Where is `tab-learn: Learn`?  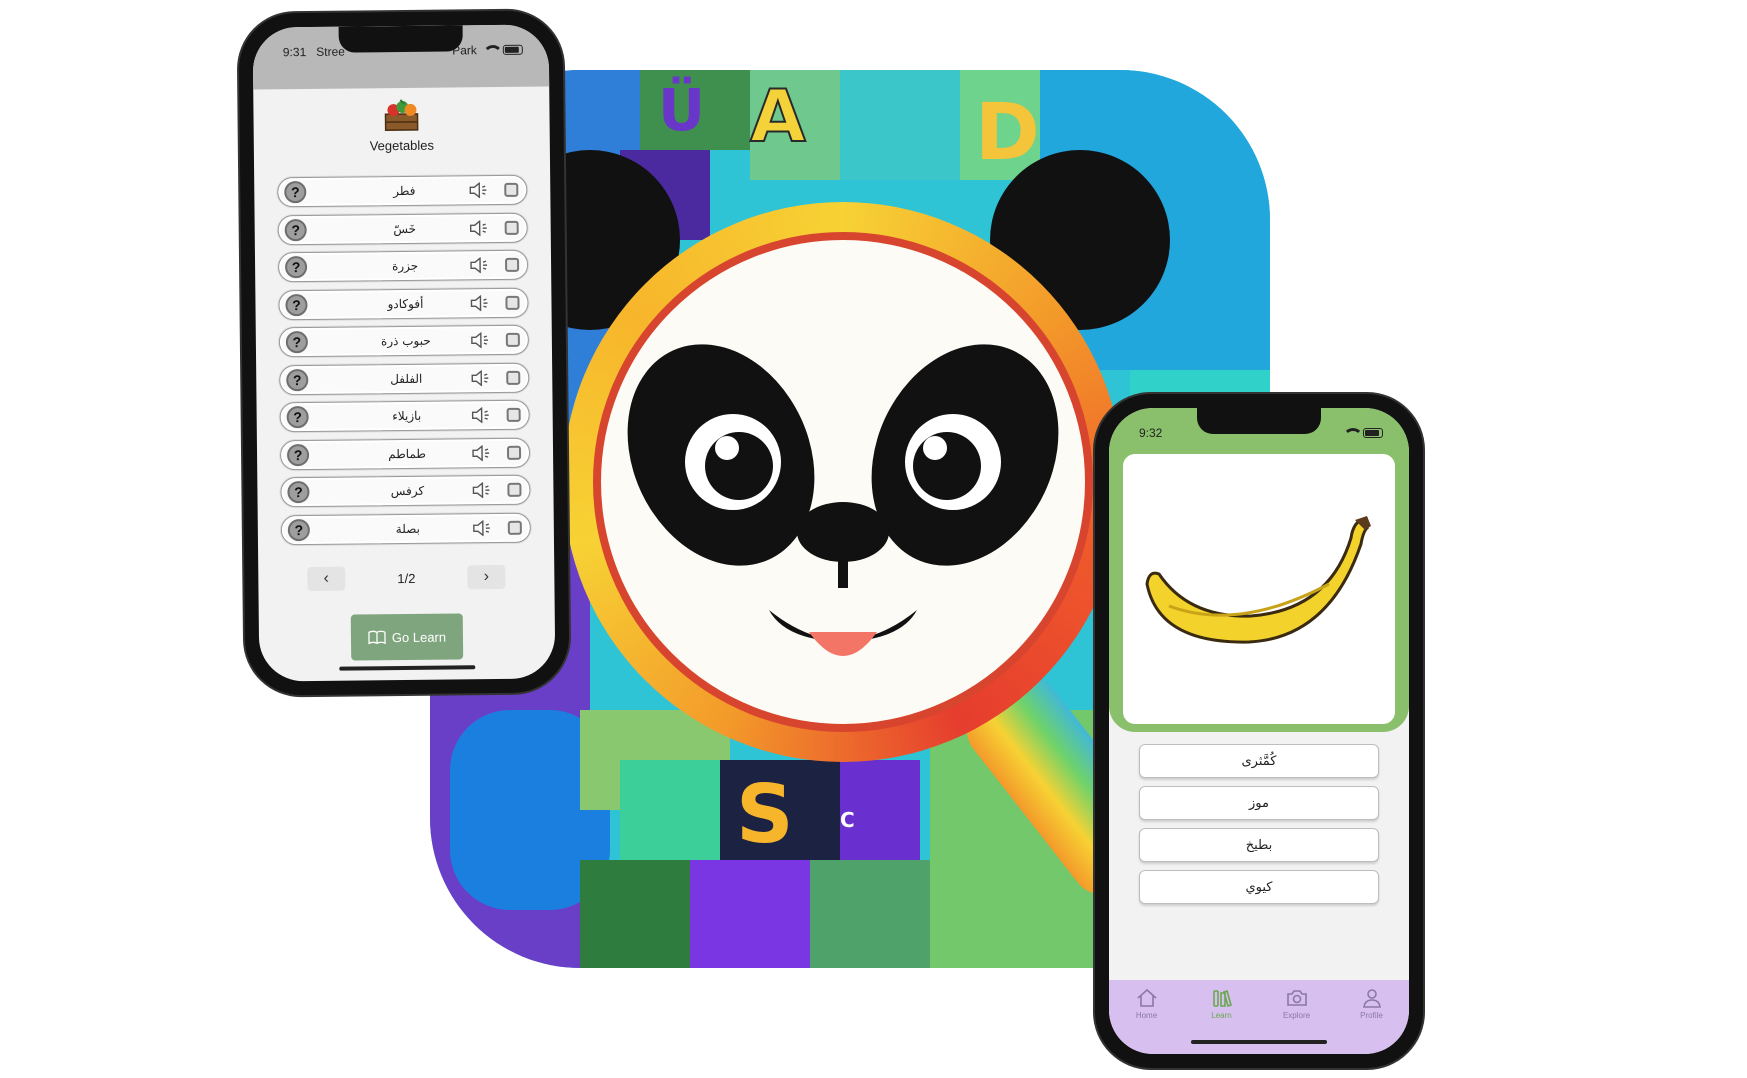
tab-learn: Learn is located at coordinates (1222, 1021).